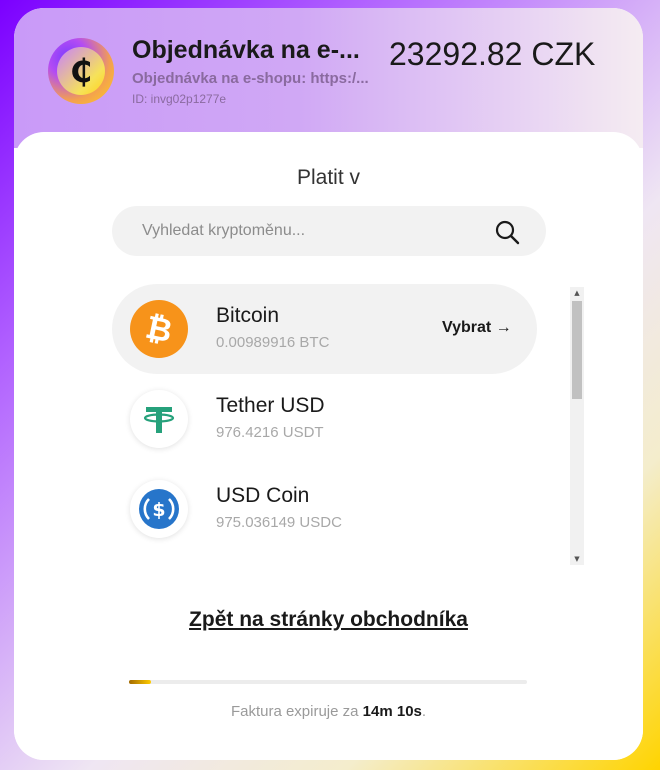 Image resolution: width=660 pixels, height=770 pixels. What do you see at coordinates (577, 426) in the screenshot?
I see `list-scrollbar: ▲ ▼` at bounding box center [577, 426].